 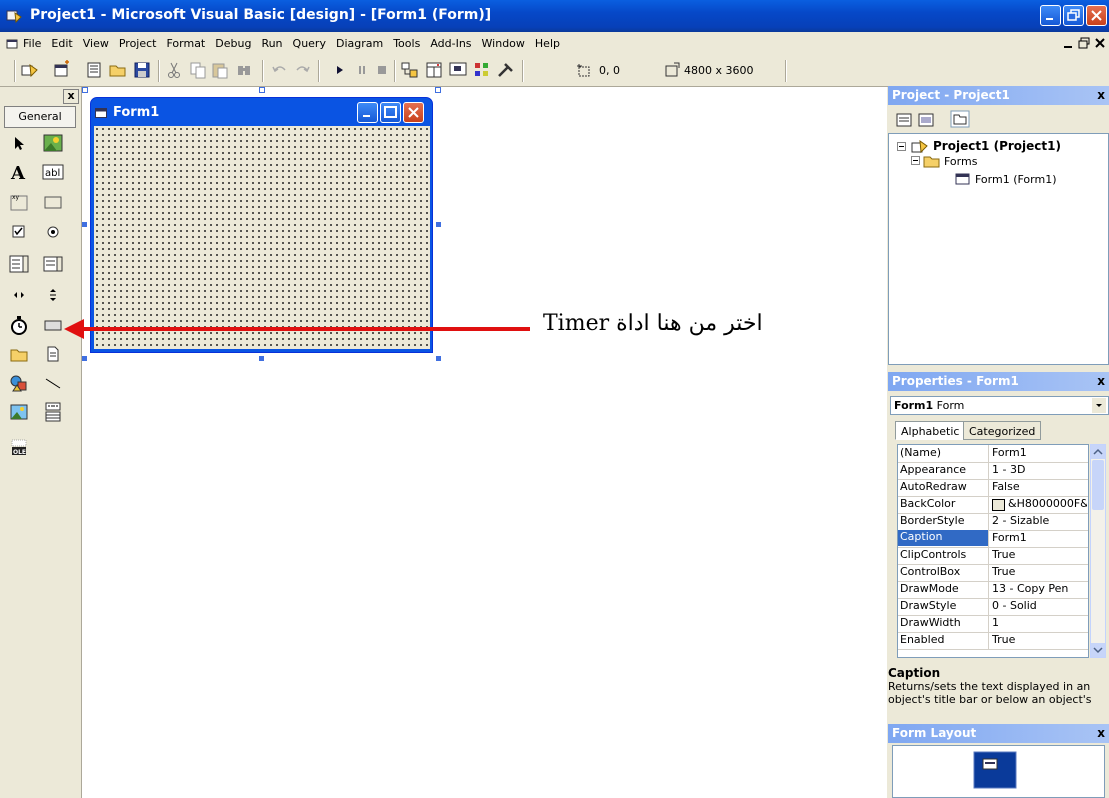 What do you see at coordinates (174, 70) in the screenshot?
I see `cut-icon` at bounding box center [174, 70].